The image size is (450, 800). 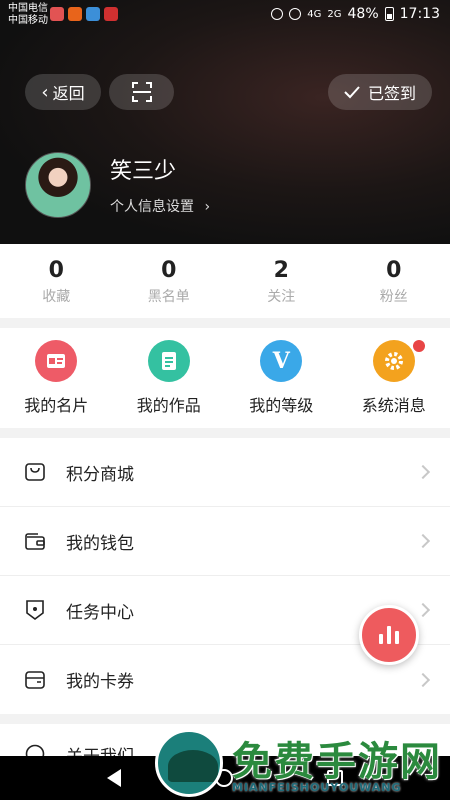 What do you see at coordinates (56, 297) in the screenshot?
I see `stat-label: 收藏` at bounding box center [56, 297].